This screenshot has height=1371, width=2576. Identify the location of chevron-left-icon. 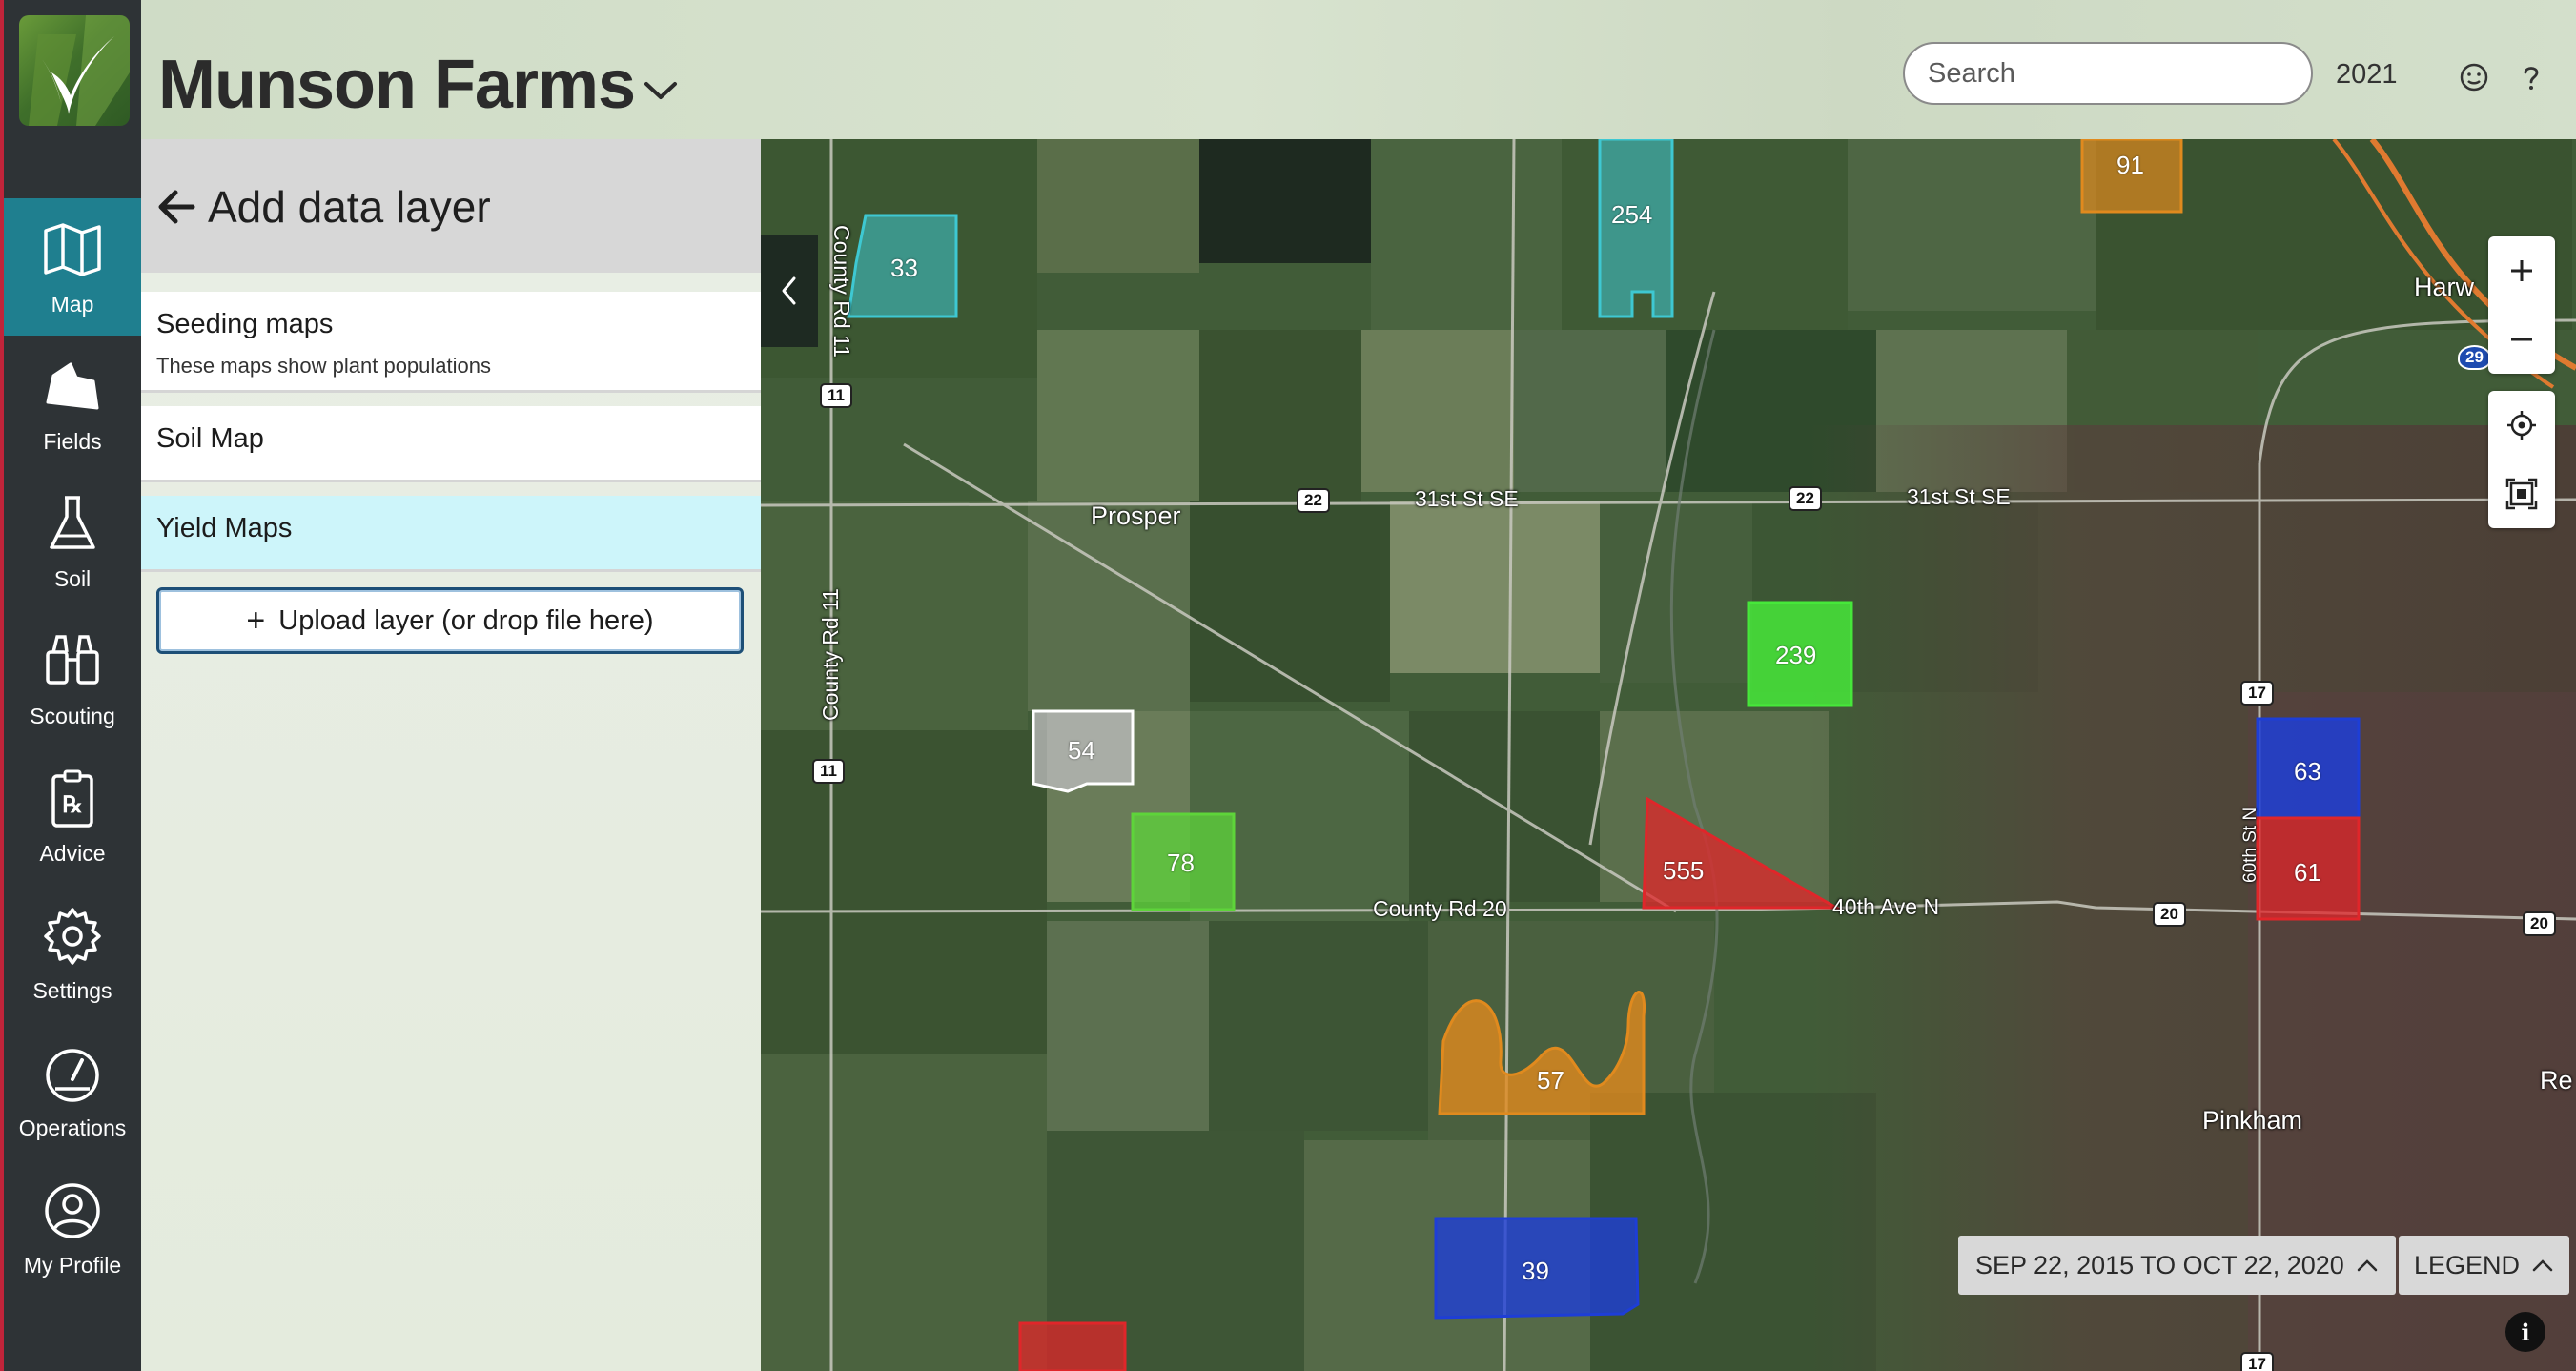
(789, 290).